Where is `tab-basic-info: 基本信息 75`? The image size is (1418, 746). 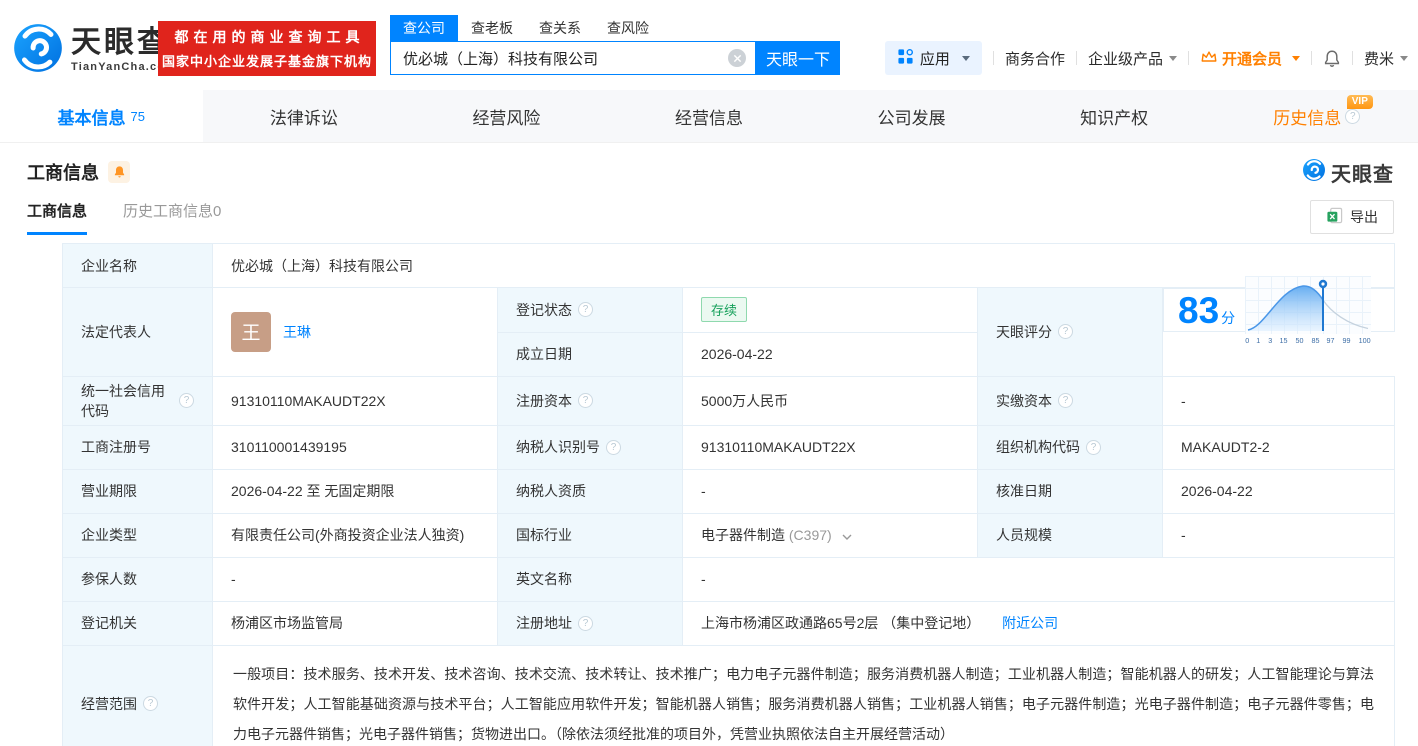 tab-basic-info: 基本信息 75 is located at coordinates (101, 116).